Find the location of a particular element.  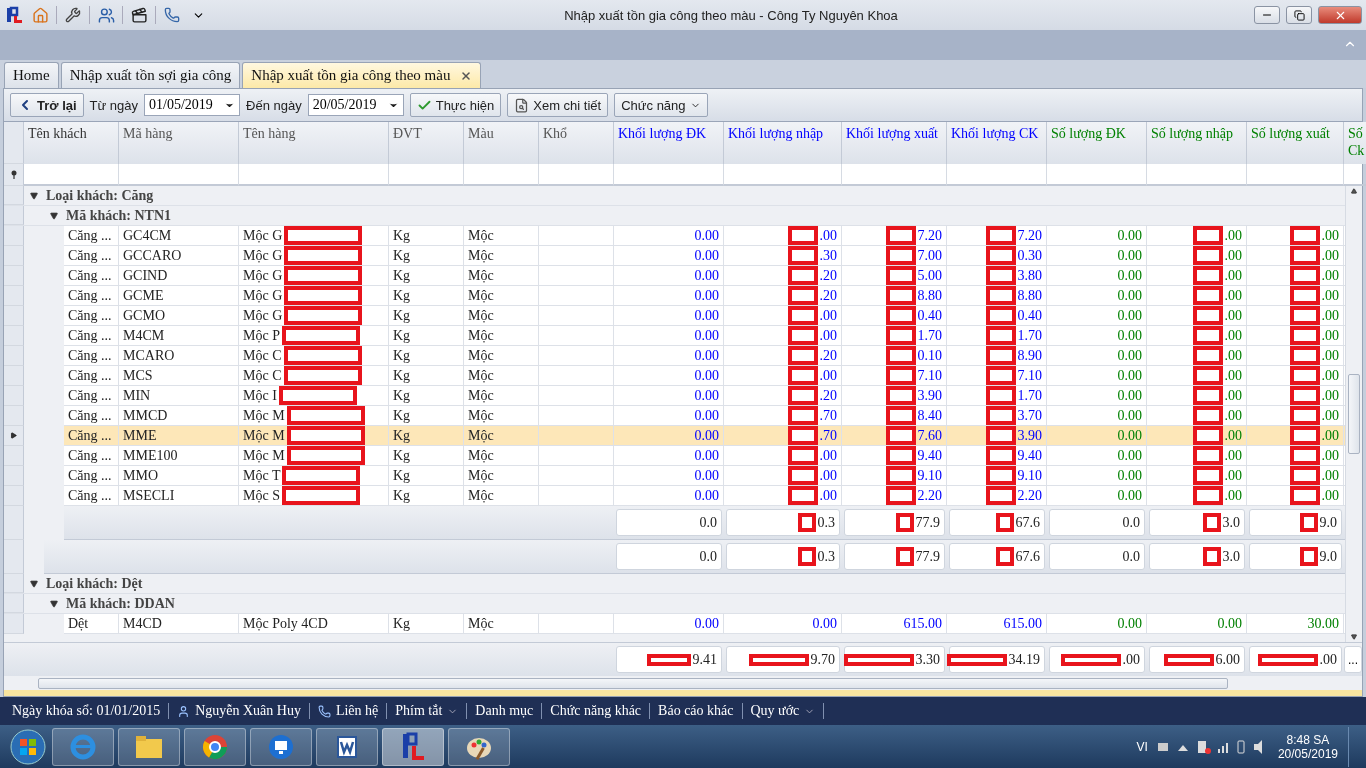

document-icon is located at coordinates (347, 746).